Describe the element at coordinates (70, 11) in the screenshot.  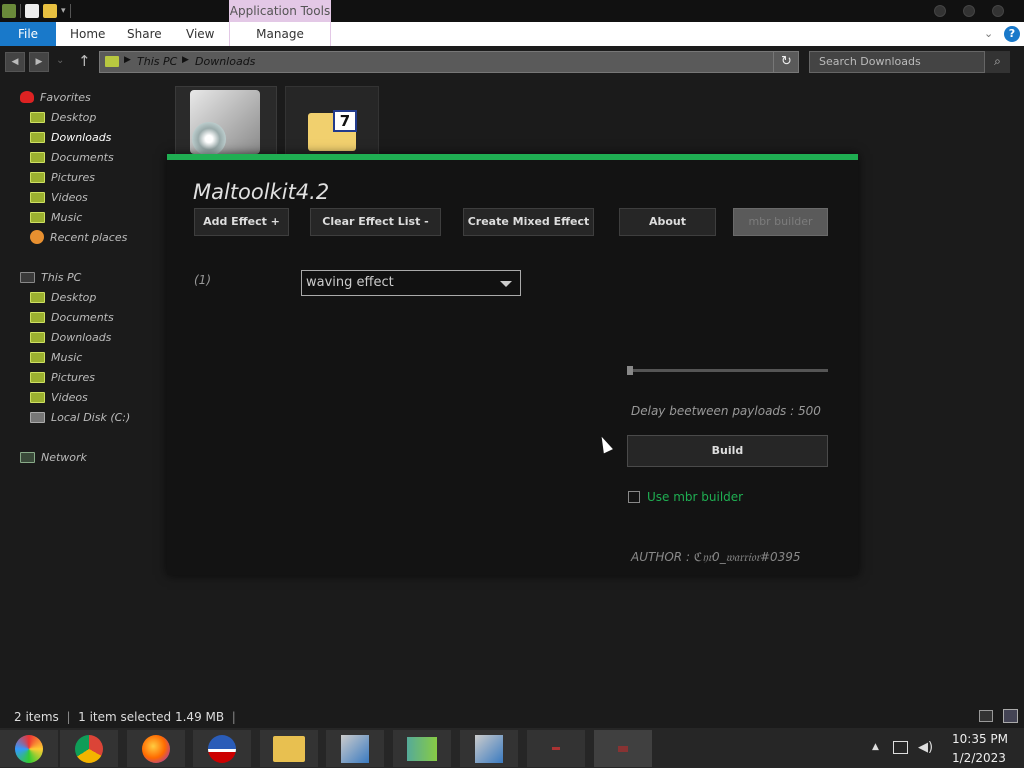
I see `divider` at that location.